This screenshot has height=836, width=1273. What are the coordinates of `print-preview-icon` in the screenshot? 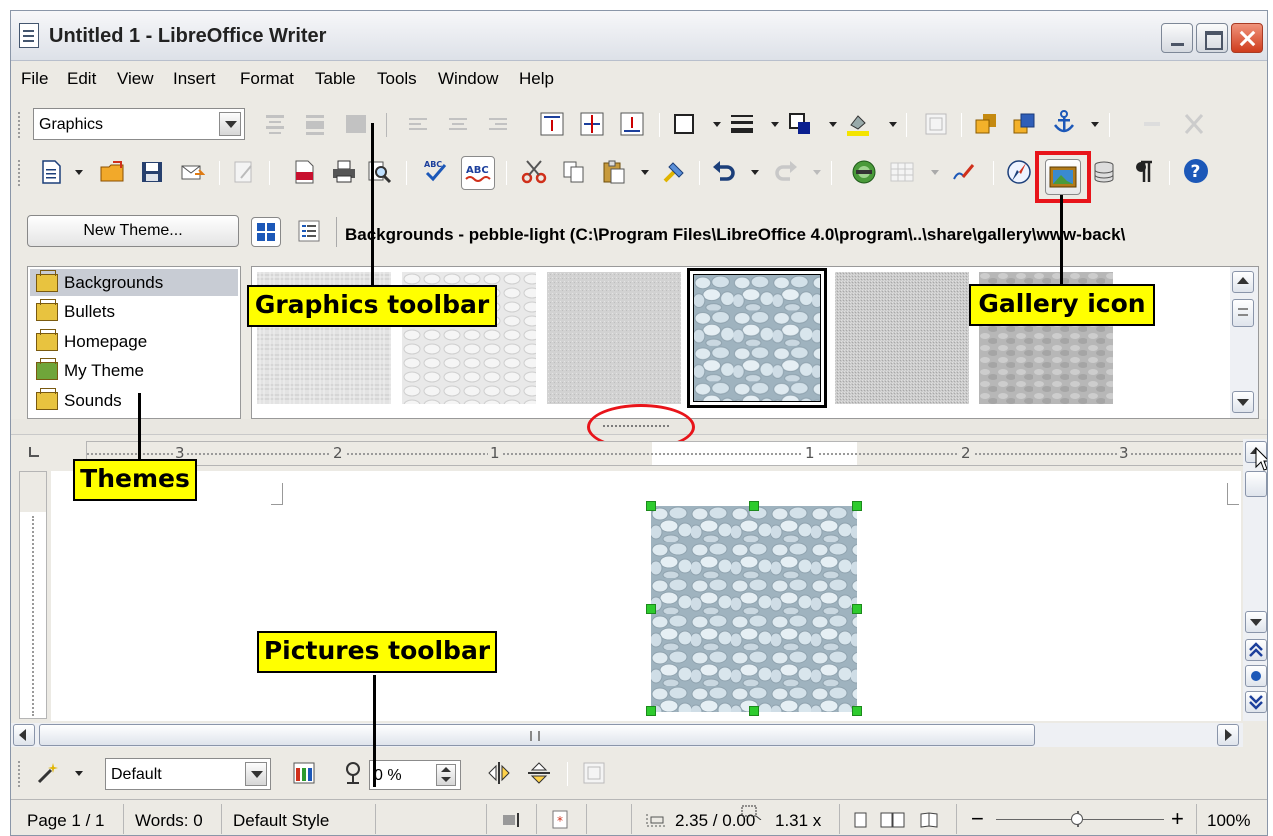 It's located at (379, 172).